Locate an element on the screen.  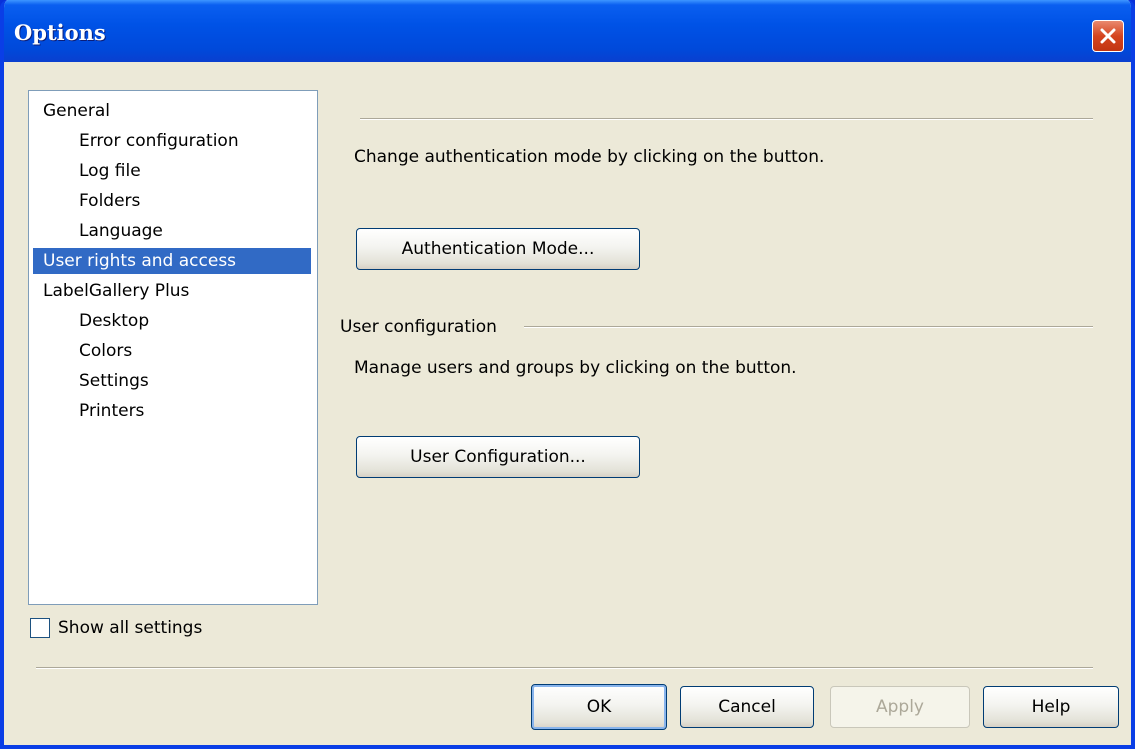
cancel-button-label: Cancel is located at coordinates (747, 707).